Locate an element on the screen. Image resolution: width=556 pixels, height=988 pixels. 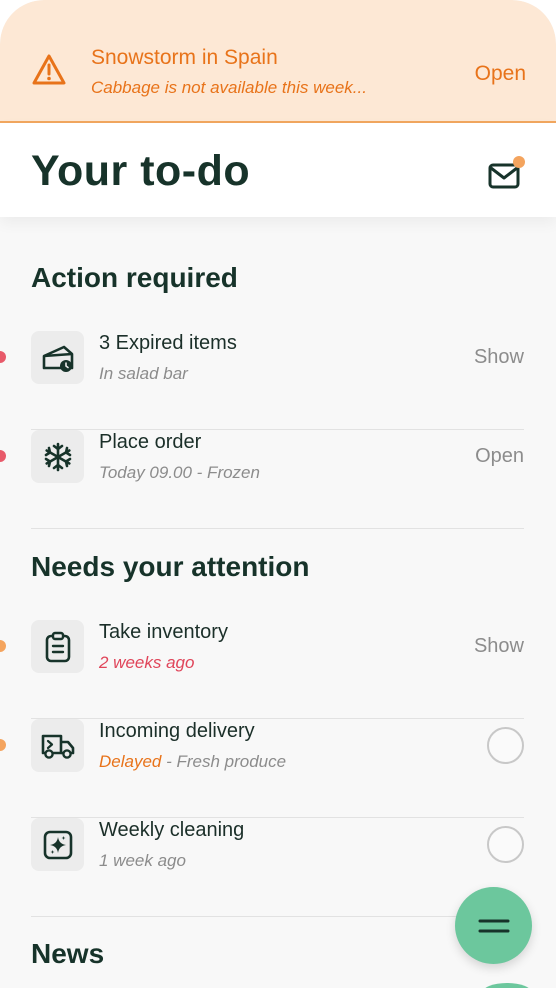
todo-item-weekly-cleaning: Weekly cleaning 1 week ago is located at coordinates (277, 867).